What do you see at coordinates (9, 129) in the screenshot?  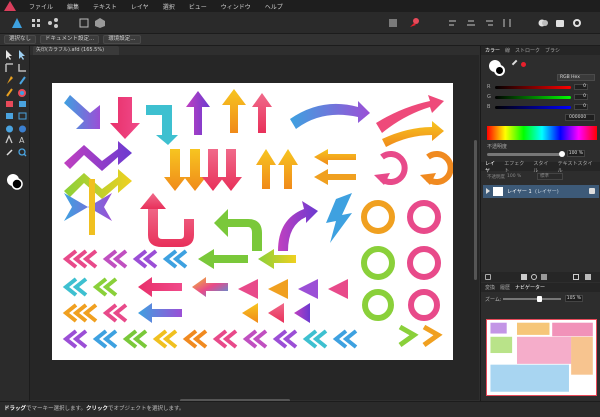 I see `ellipse-tool-icon` at bounding box center [9, 129].